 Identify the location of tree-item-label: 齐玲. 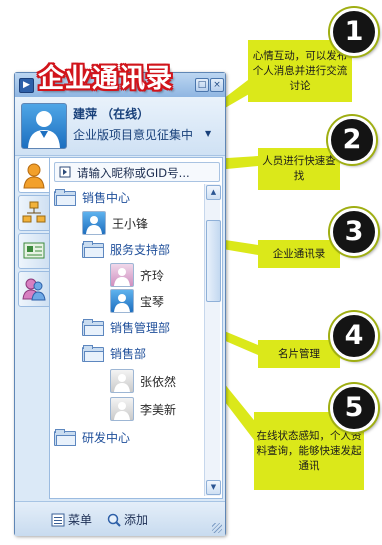
(152, 275).